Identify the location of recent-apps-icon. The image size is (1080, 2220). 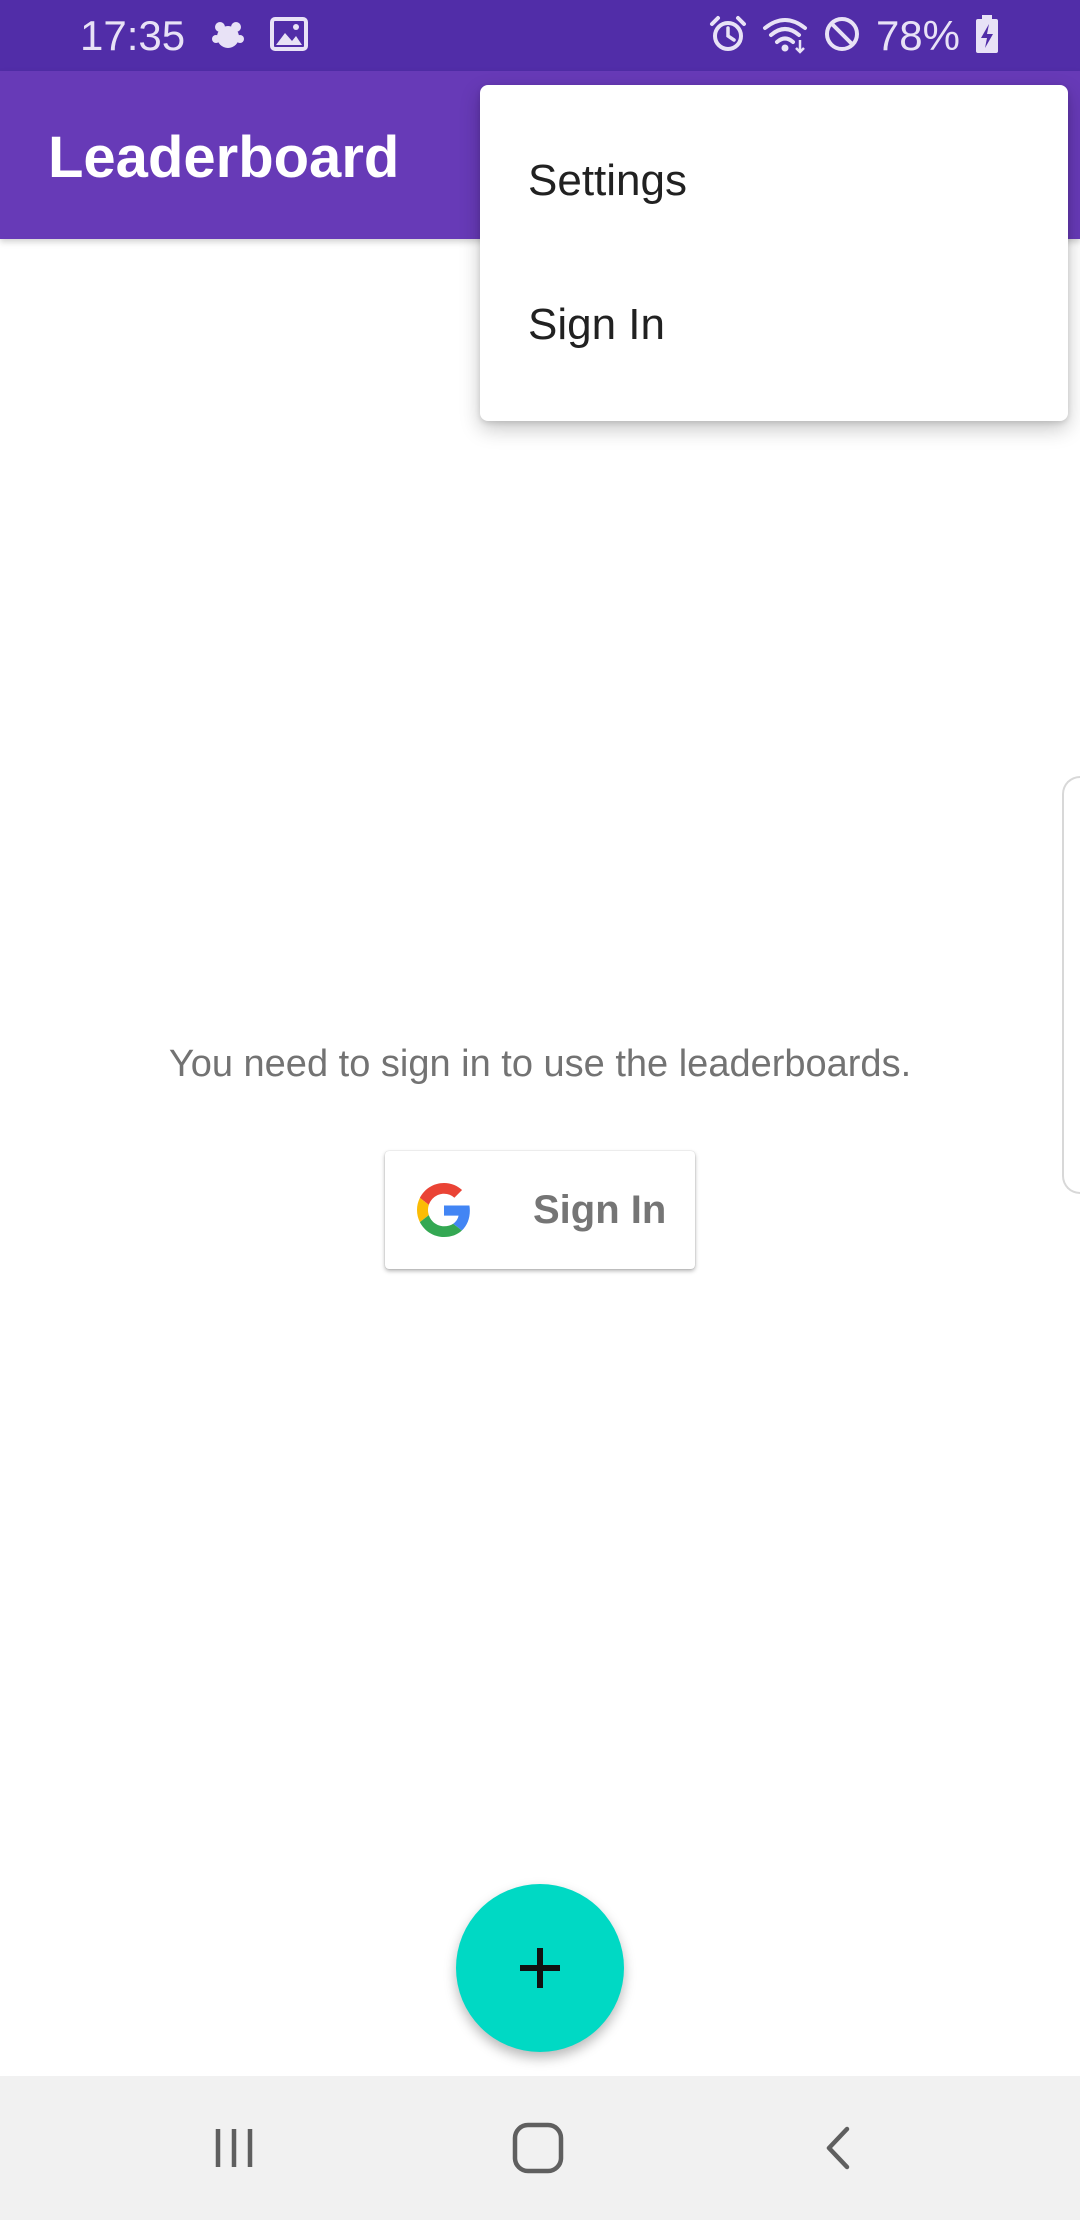
(234, 2148).